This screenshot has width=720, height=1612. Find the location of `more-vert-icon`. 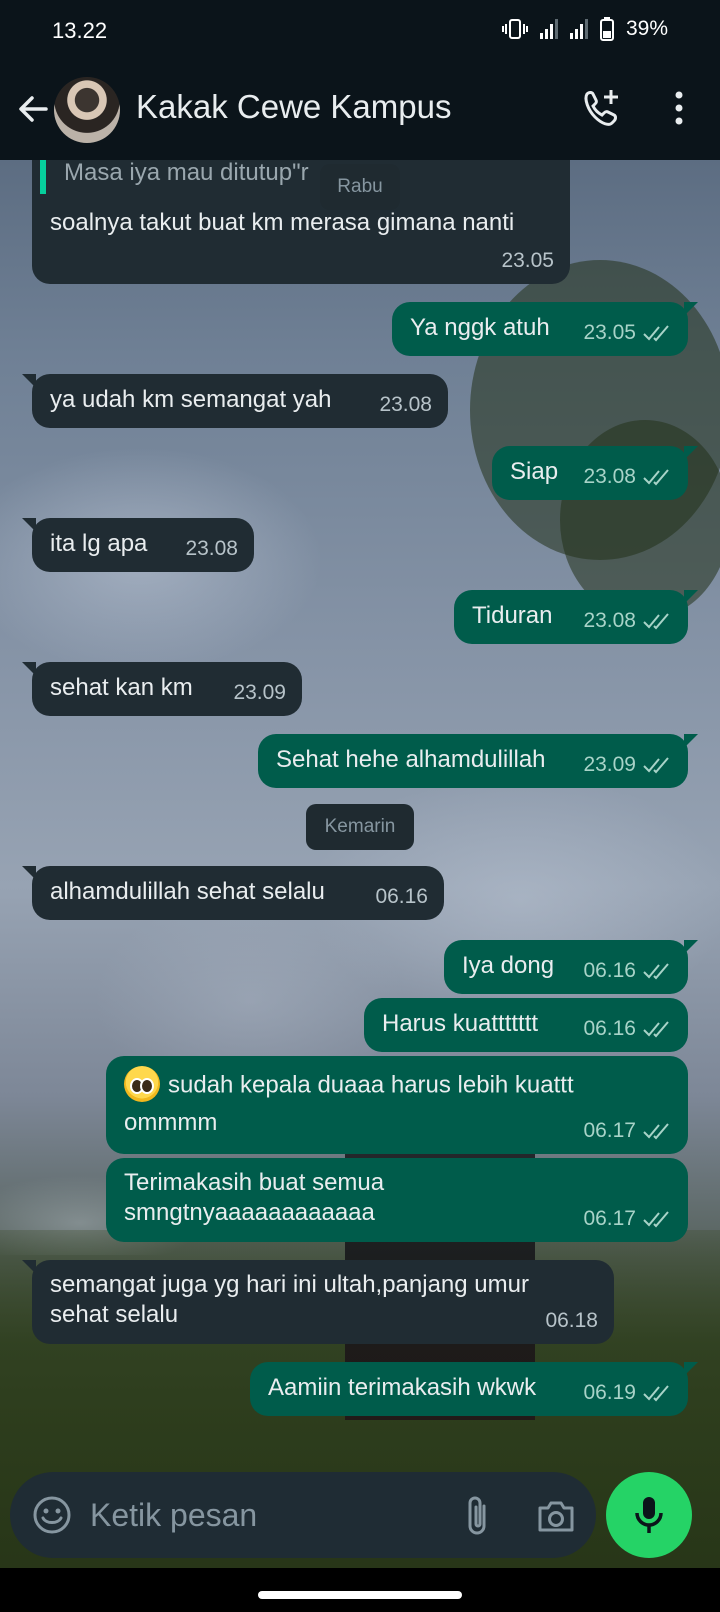

more-vert-icon is located at coordinates (679, 108).